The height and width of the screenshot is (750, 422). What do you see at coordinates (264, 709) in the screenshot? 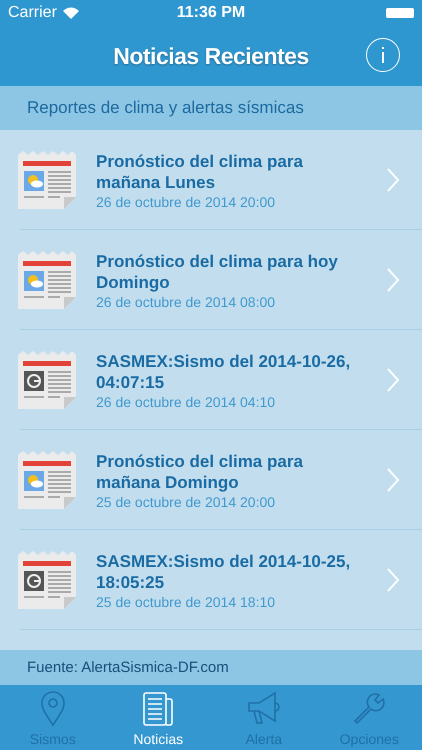
I see `megaphone-icon` at bounding box center [264, 709].